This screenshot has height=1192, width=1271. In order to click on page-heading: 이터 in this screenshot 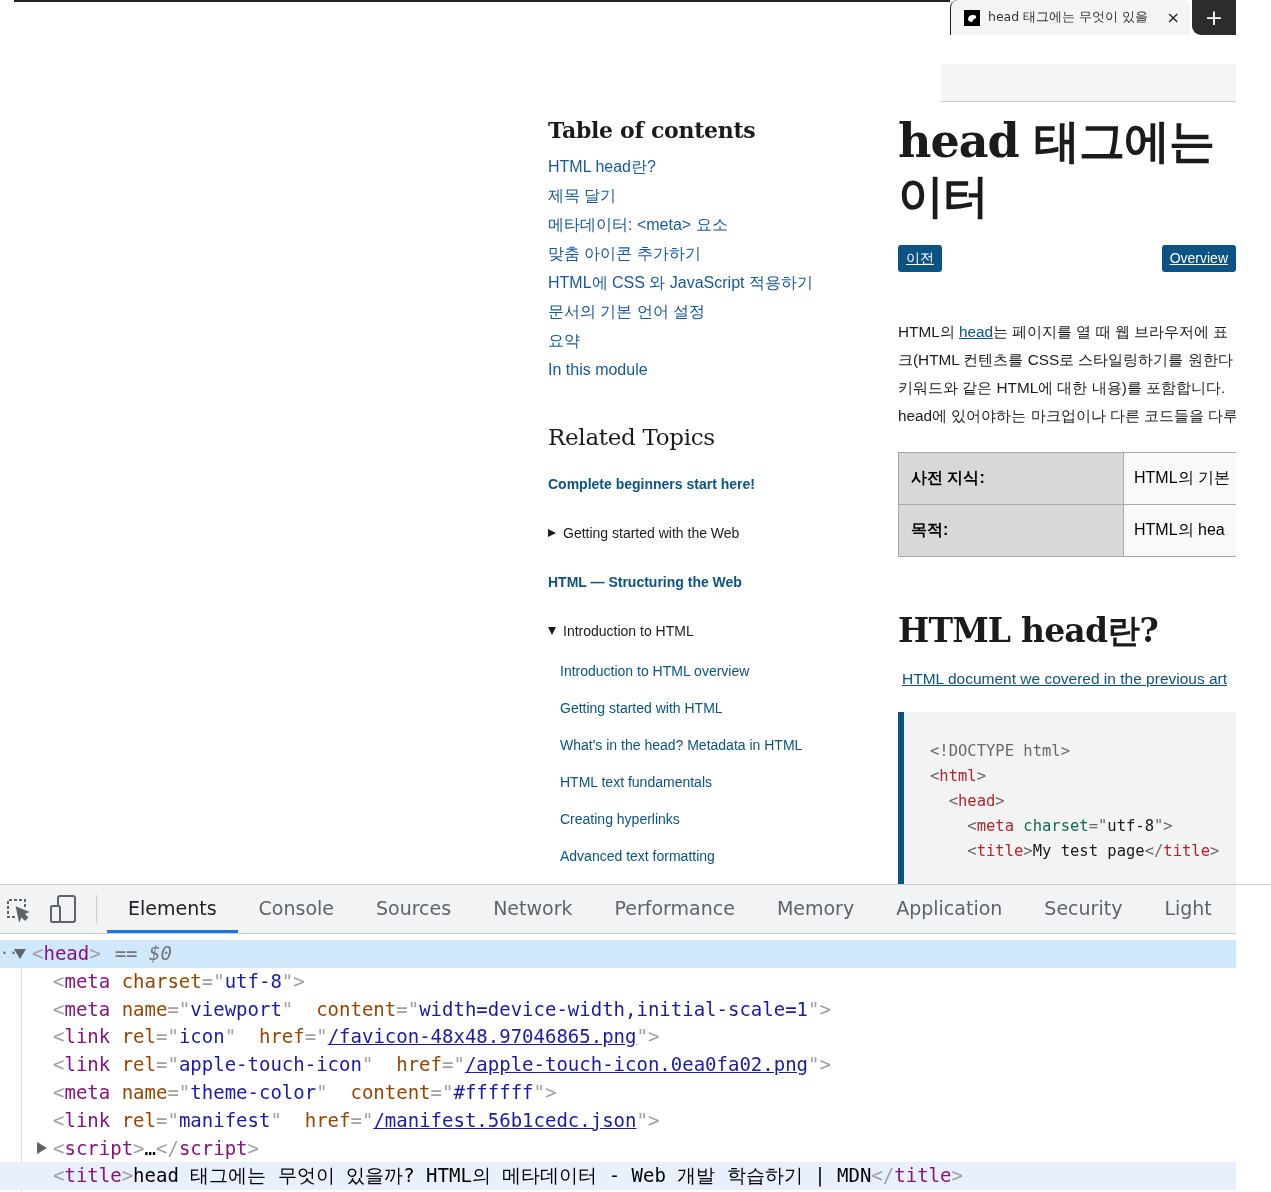, I will do `click(943, 196)`.